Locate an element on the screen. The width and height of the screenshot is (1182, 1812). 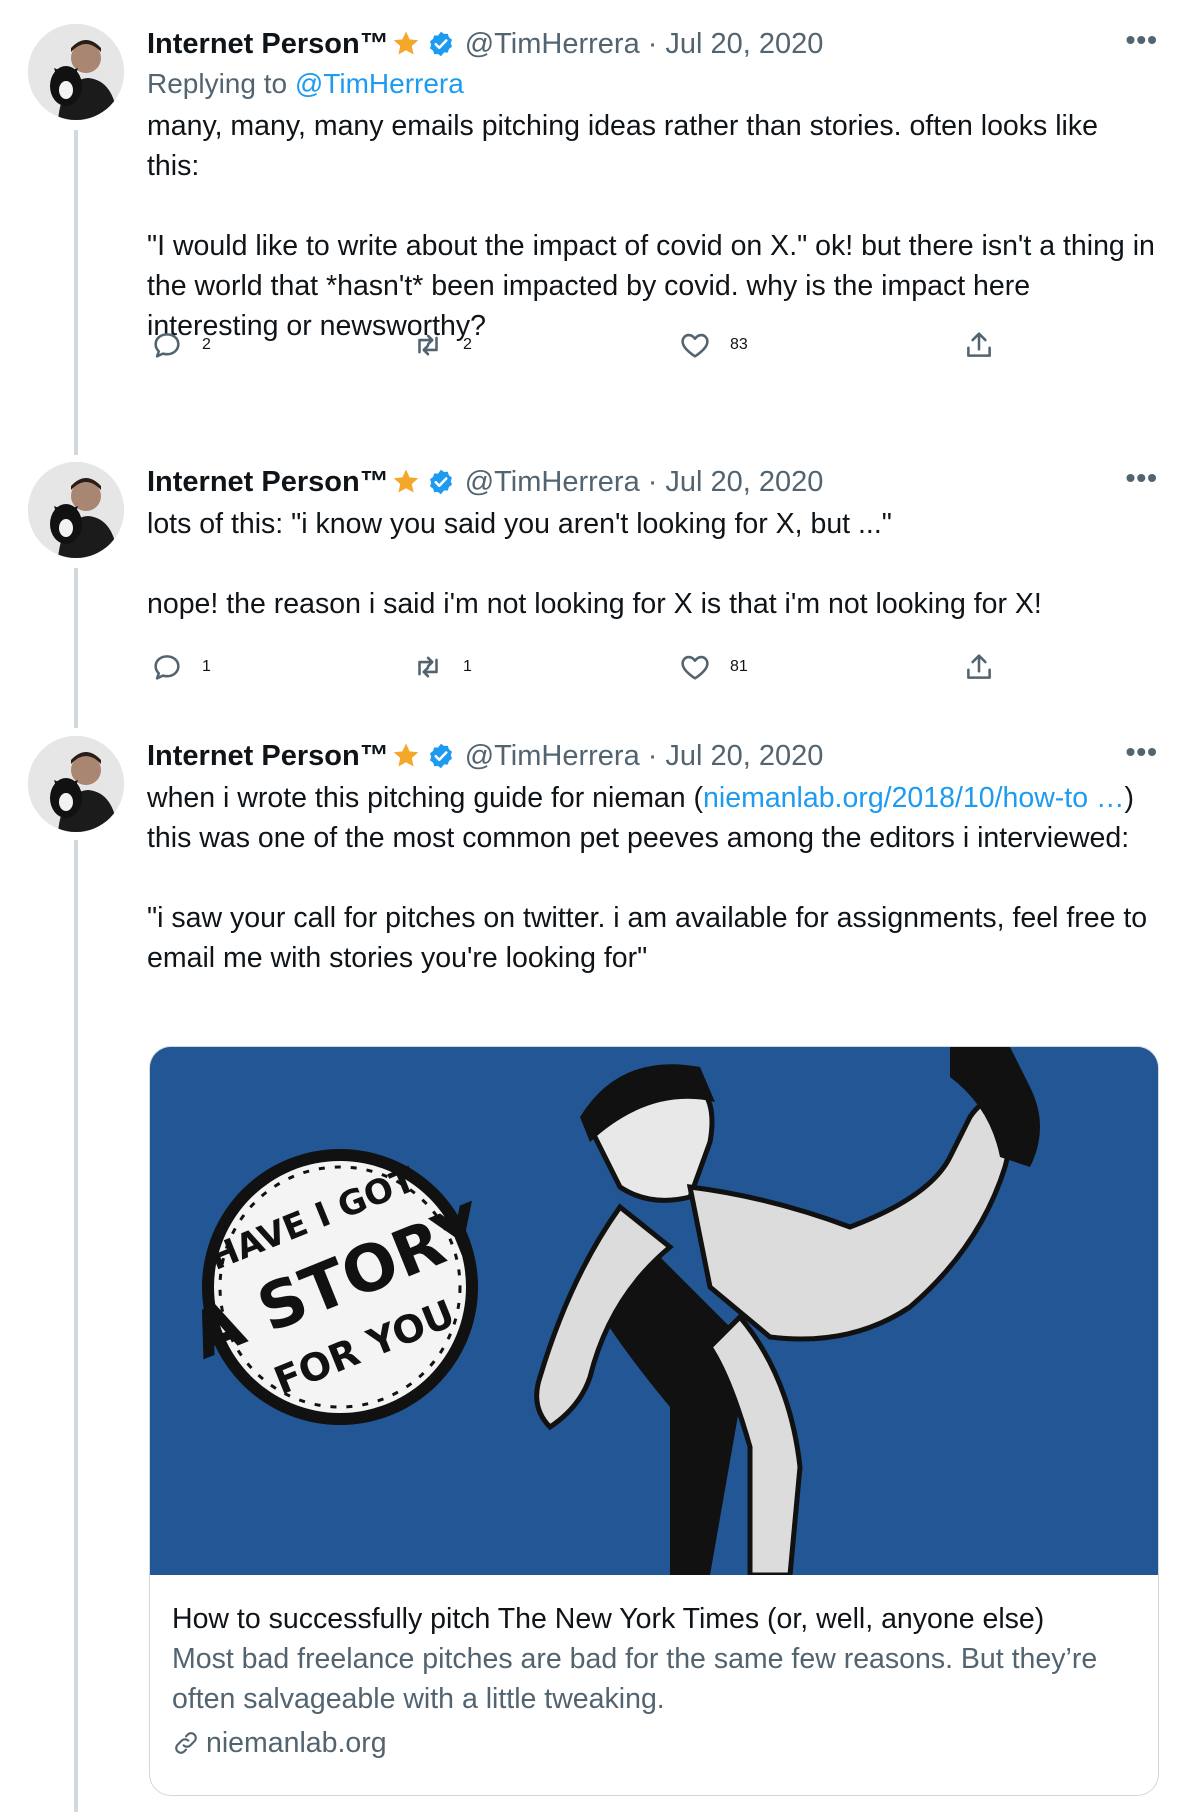
retweet-count: 1 is located at coordinates (467, 666).